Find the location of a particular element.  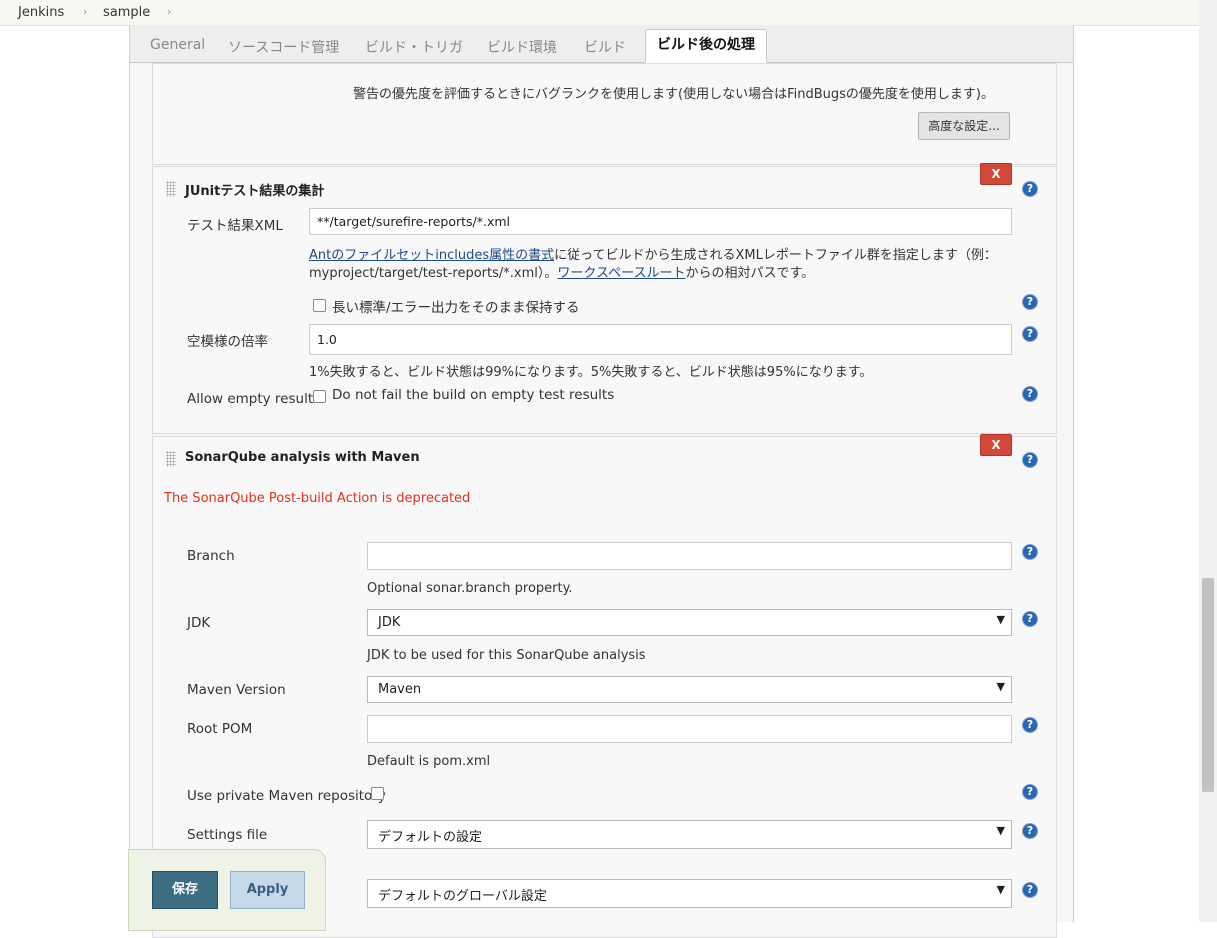

allow-empty-checkbox is located at coordinates (319, 396).